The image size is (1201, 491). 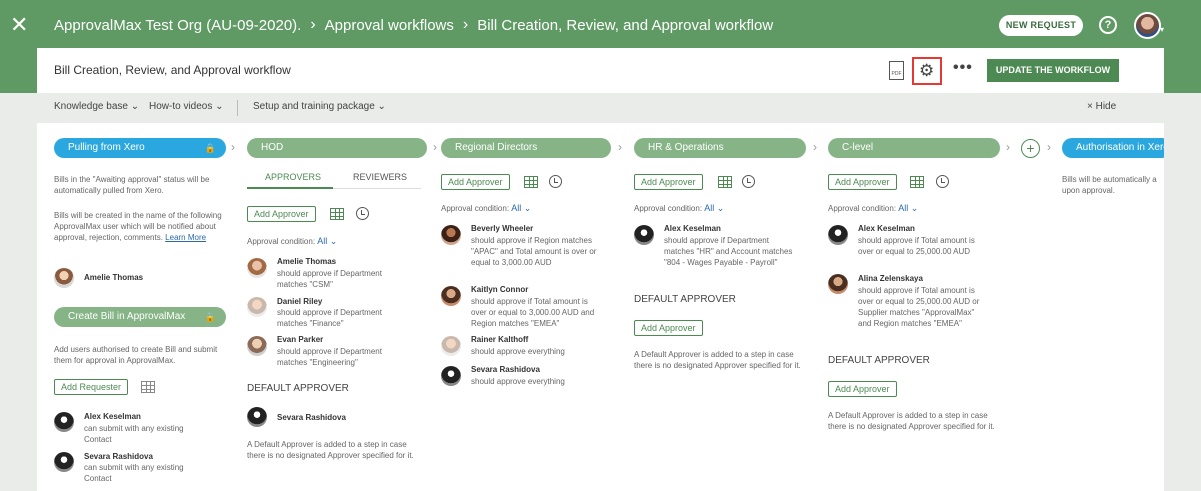 I want to click on step-label: Pulling from Xero, so click(x=106, y=147).